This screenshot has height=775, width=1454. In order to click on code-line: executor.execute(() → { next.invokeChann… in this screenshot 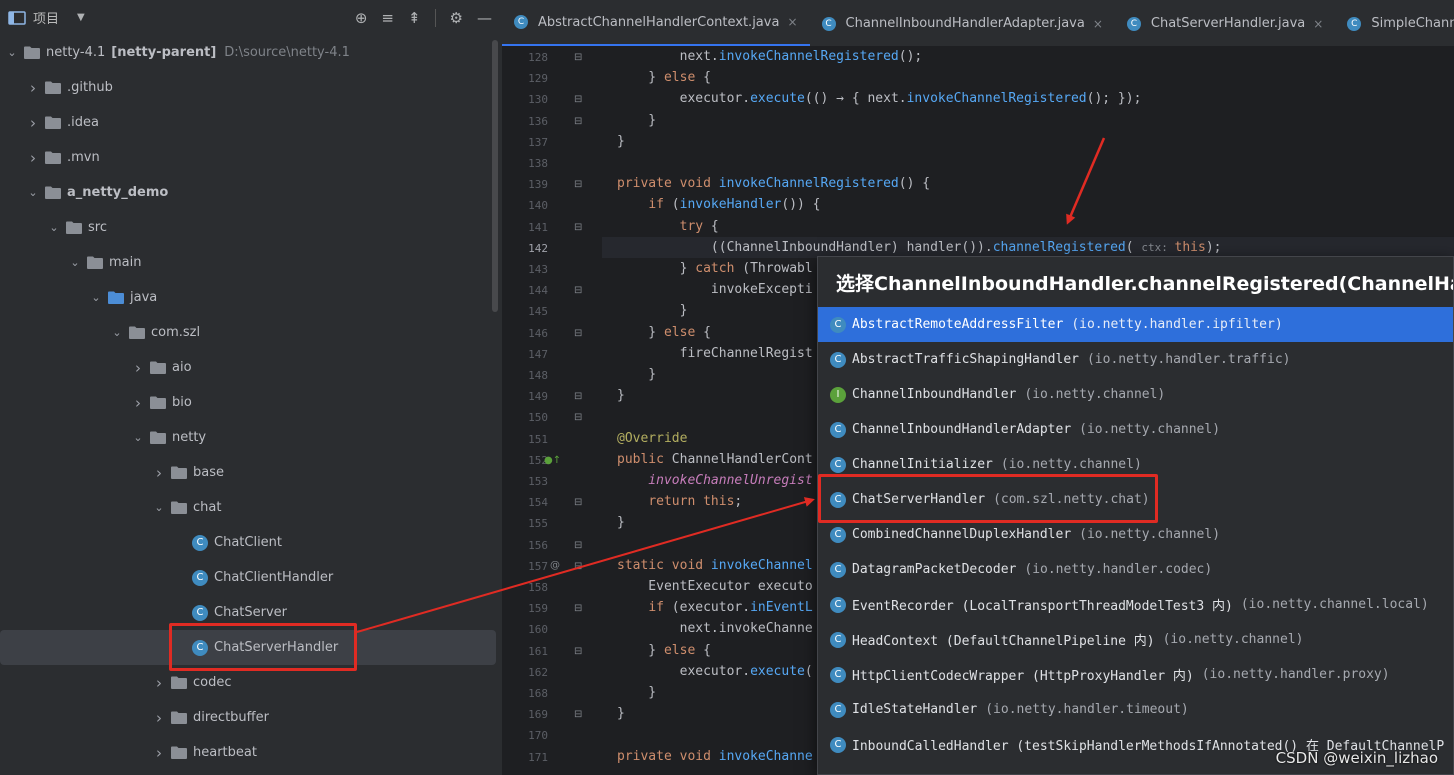, I will do `click(879, 98)`.